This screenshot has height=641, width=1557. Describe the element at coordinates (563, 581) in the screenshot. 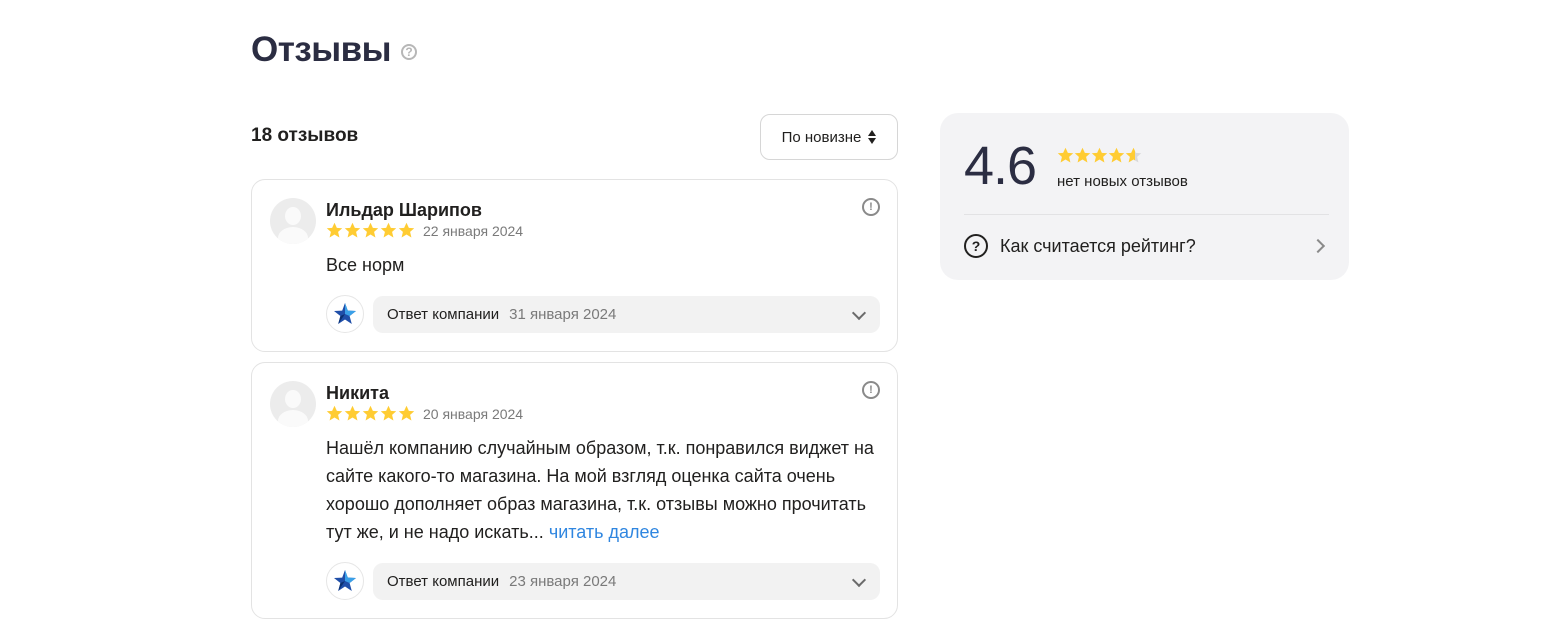

I see `reply-date: 23 января 2024` at that location.